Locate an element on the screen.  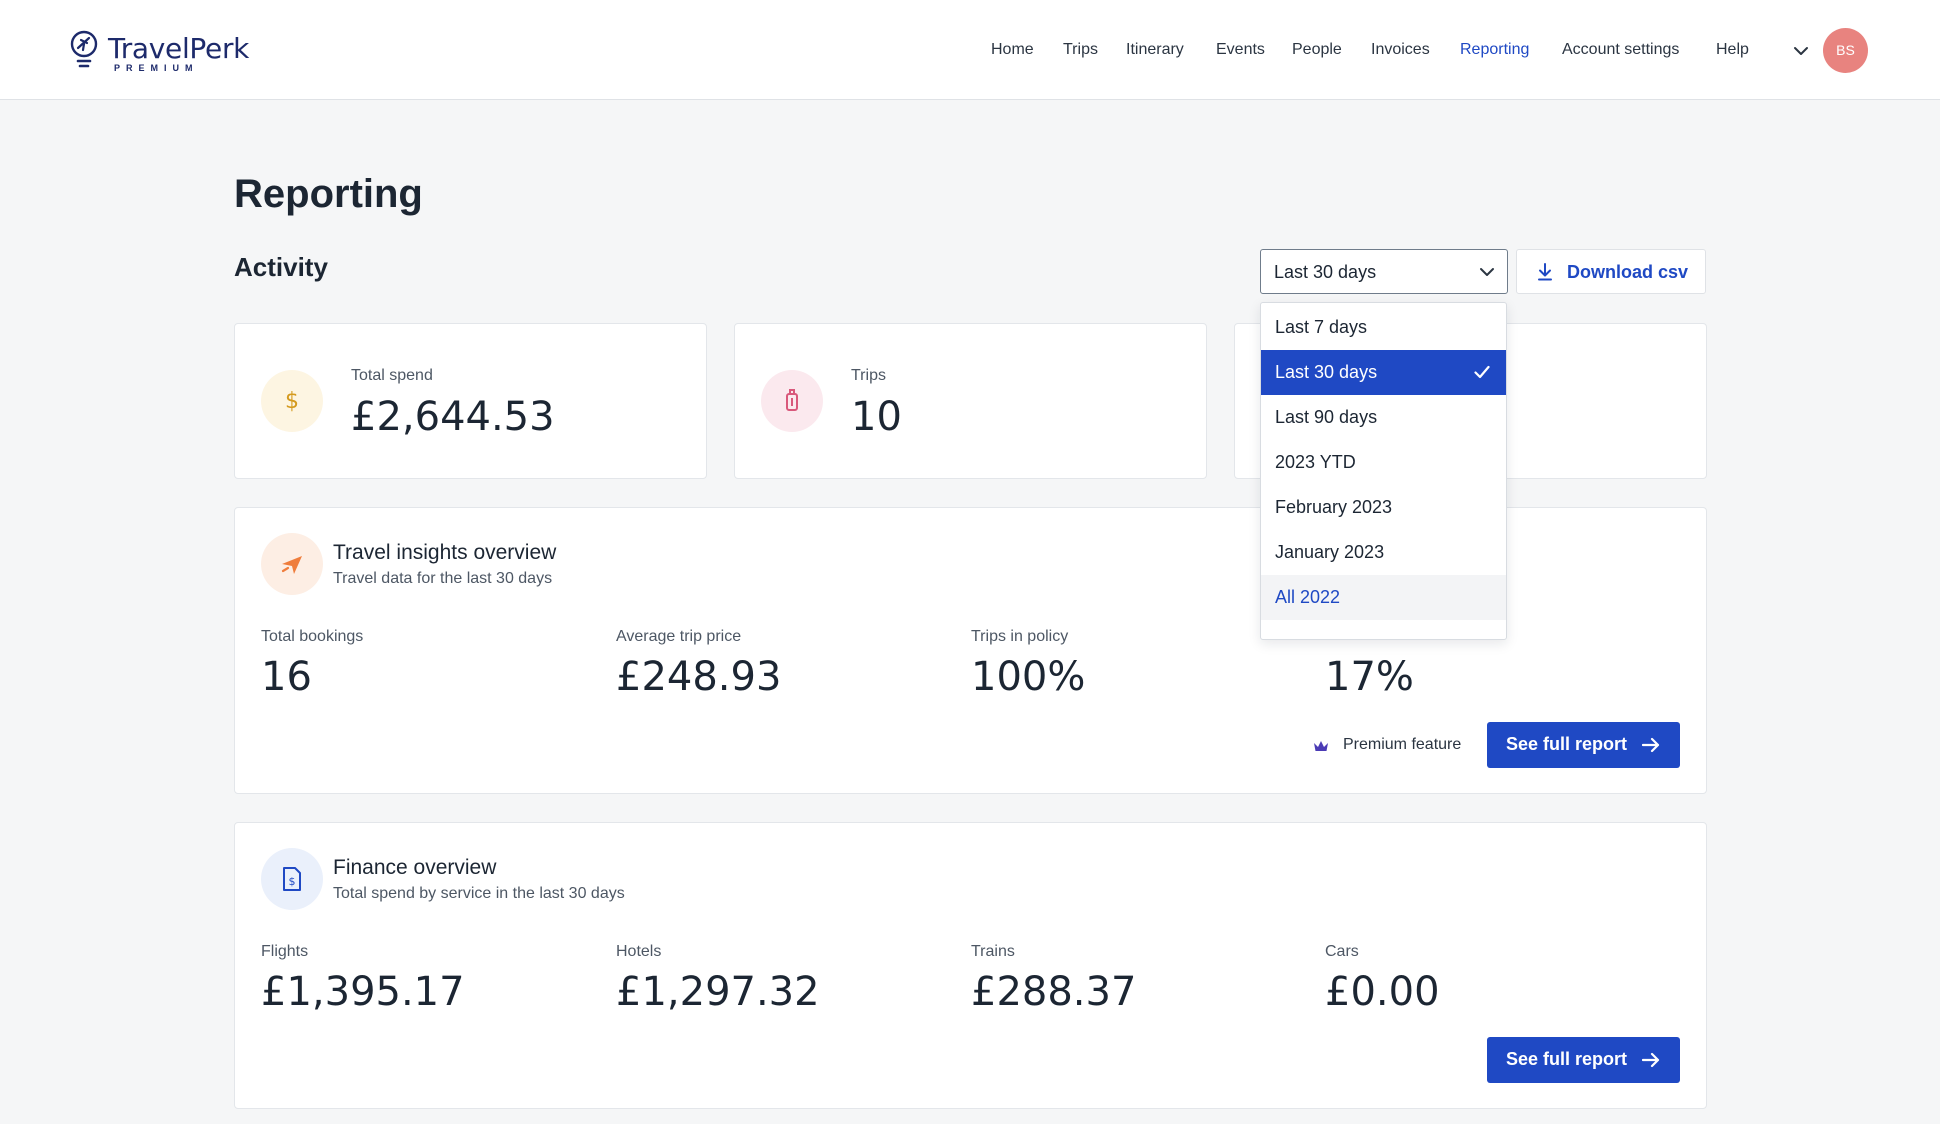
hotels-label: Hotels is located at coordinates (639, 951).